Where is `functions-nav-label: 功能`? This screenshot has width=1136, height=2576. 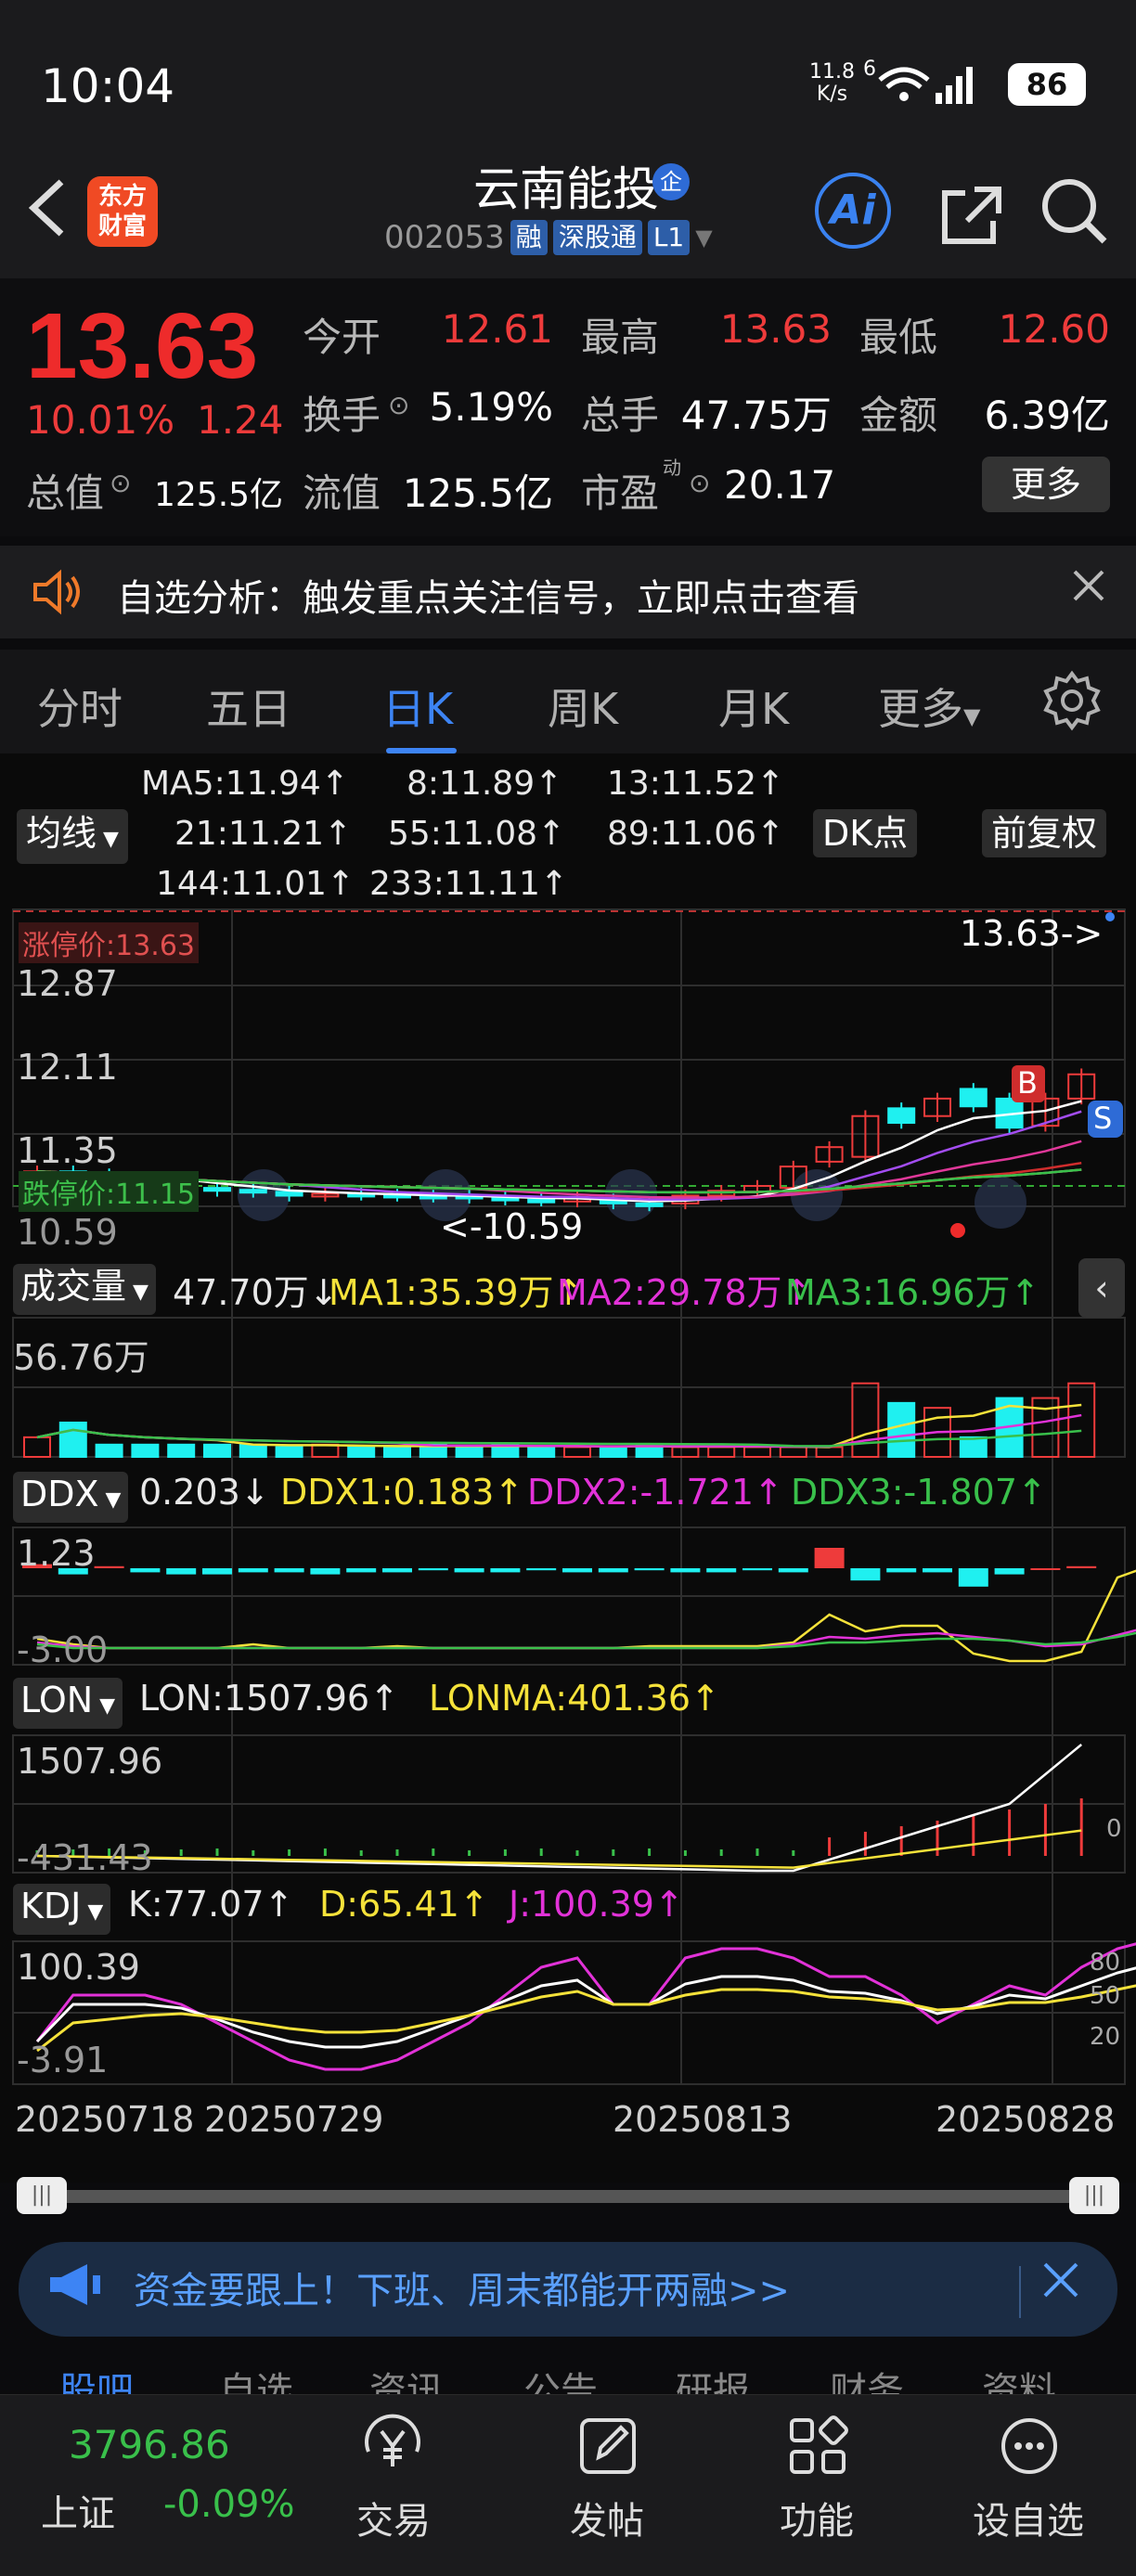 functions-nav-label: 功能 is located at coordinates (816, 2517).